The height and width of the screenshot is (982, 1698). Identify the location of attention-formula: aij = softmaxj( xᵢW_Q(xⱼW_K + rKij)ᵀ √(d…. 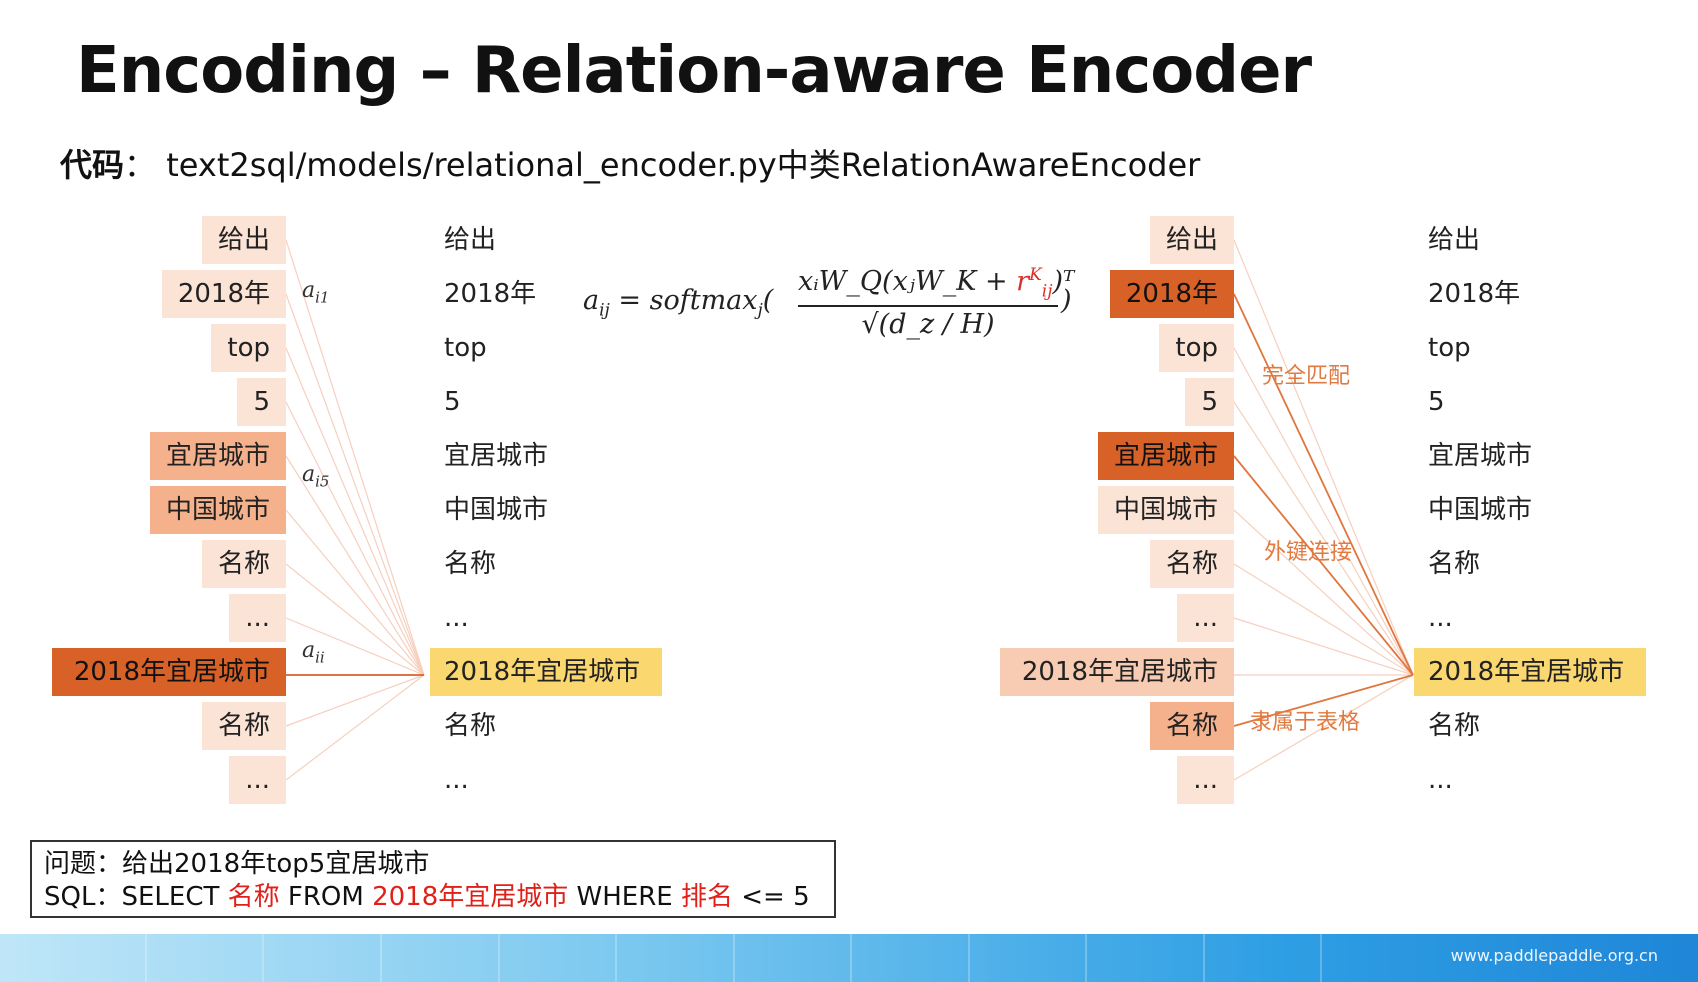
(829, 303).